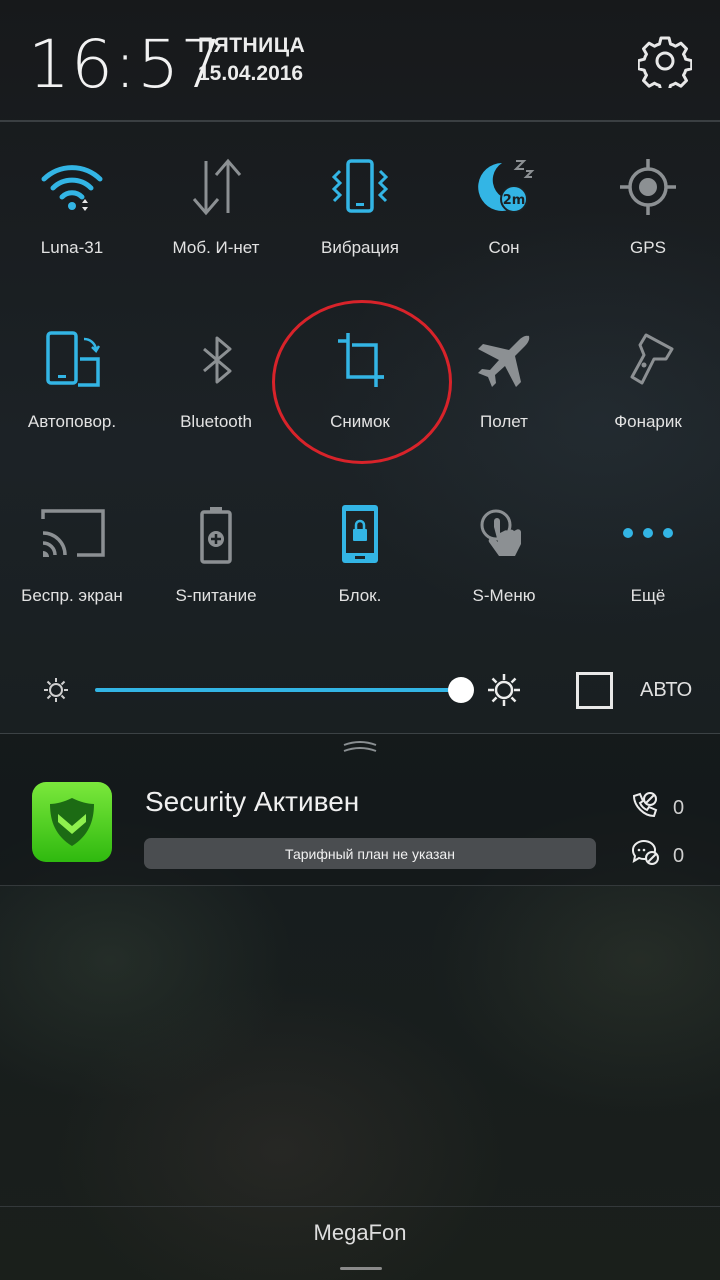 The height and width of the screenshot is (1280, 720). What do you see at coordinates (504, 187) in the screenshot?
I see `sleep-icon: 2m` at bounding box center [504, 187].